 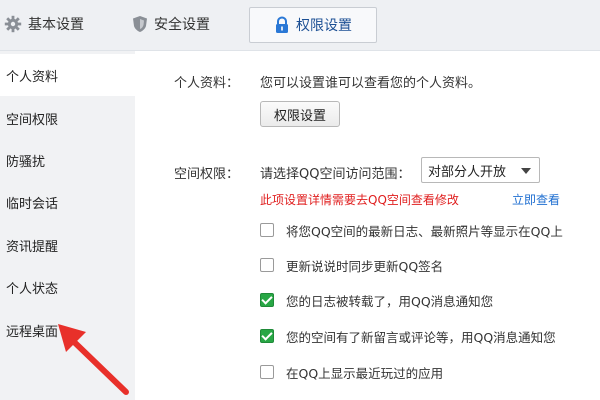 I want to click on tab-security-settings: 安全设置, so click(x=171, y=24).